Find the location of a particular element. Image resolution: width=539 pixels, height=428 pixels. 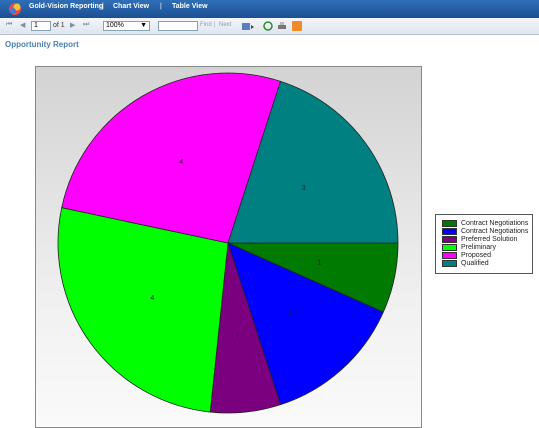

legend-label: Preferred Solution is located at coordinates (489, 239).